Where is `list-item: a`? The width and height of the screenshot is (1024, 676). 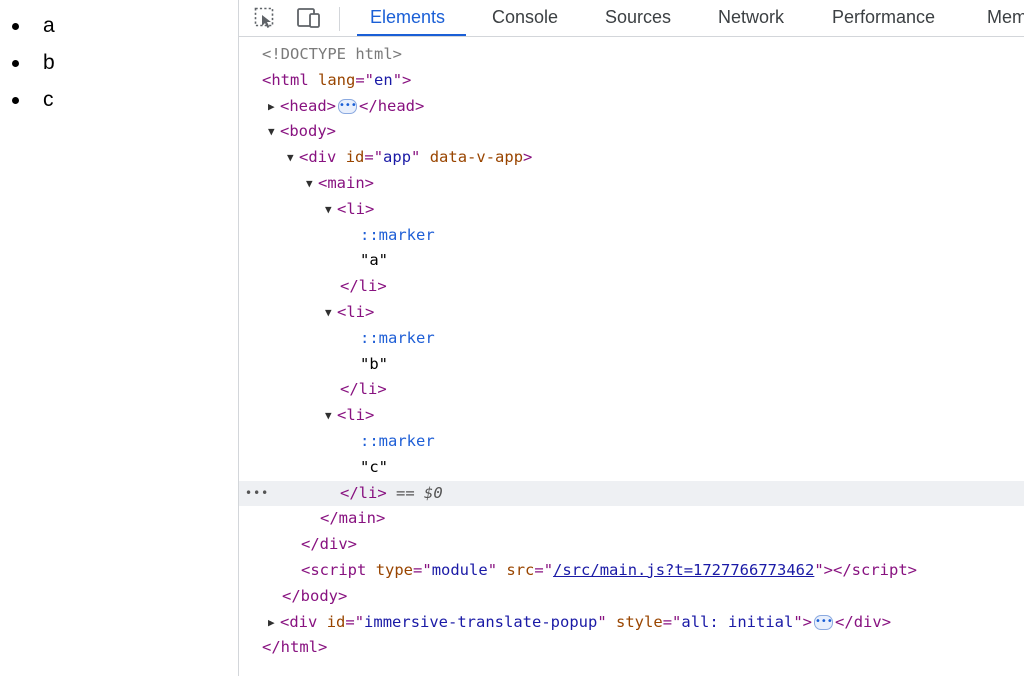 list-item: a is located at coordinates (31, 30).